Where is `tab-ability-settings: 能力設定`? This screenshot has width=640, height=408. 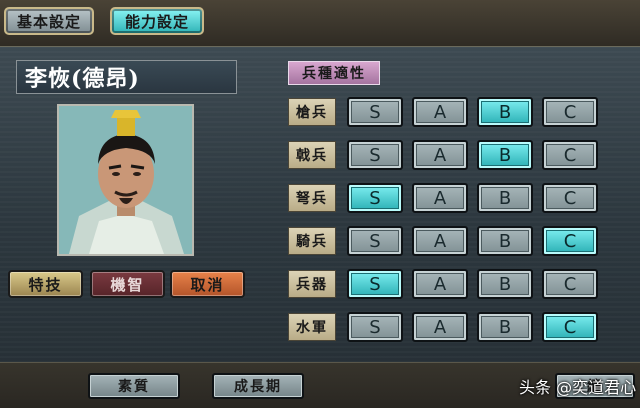
tab-ability-settings: 能力設定 is located at coordinates (157, 21).